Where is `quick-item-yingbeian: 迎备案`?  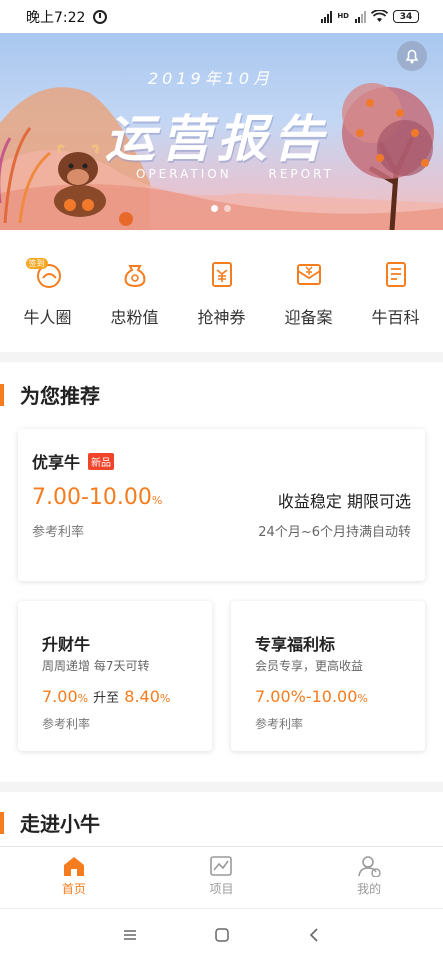
quick-item-yingbeian: 迎备案 is located at coordinates (309, 291).